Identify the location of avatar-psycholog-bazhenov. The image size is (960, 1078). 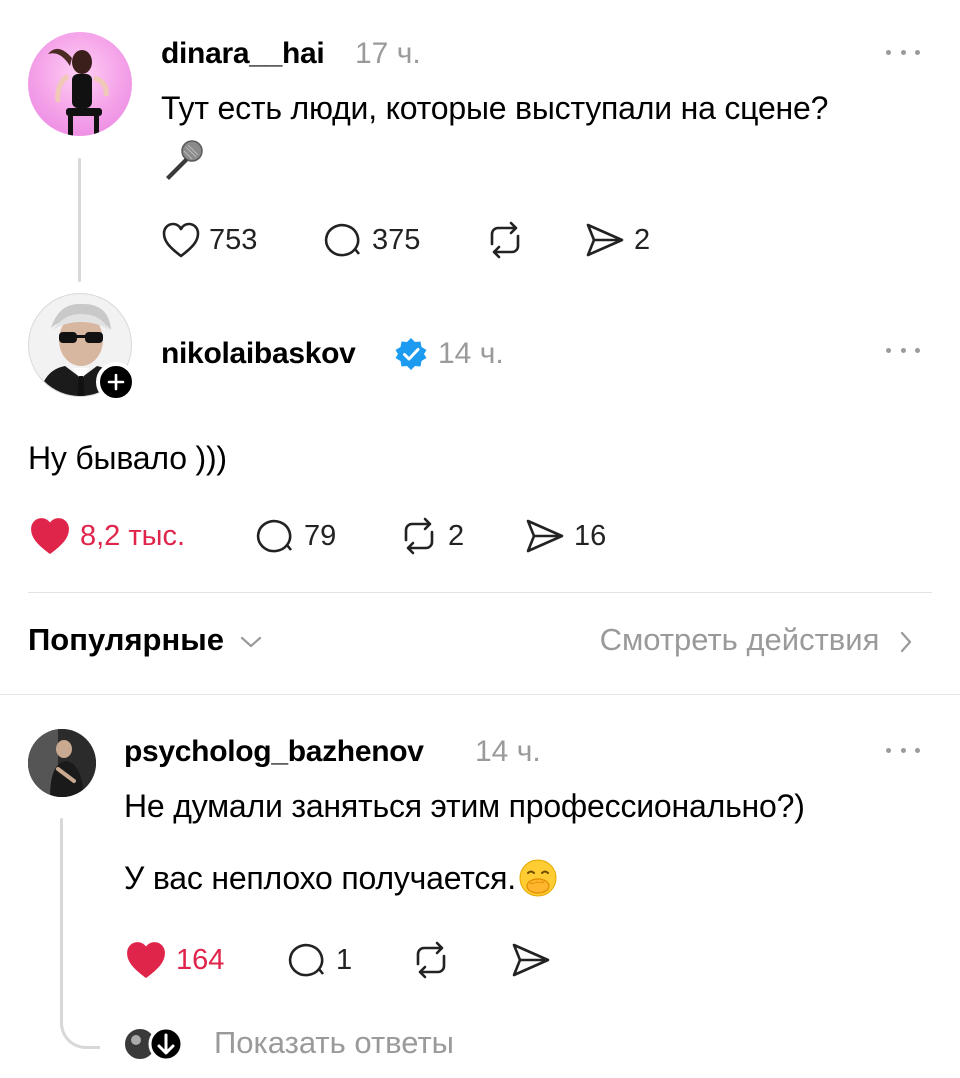
(62, 763).